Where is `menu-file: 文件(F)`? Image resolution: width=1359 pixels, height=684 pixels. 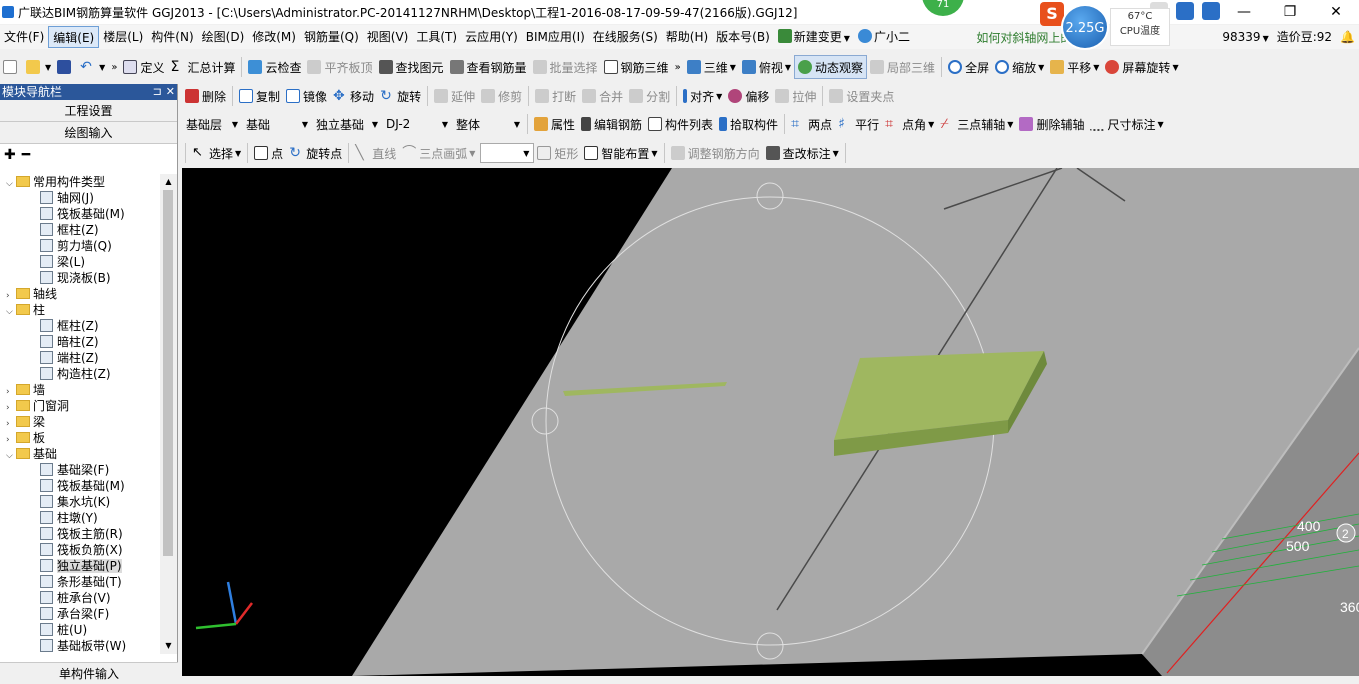
menu-file: 文件(F) is located at coordinates (24, 37).